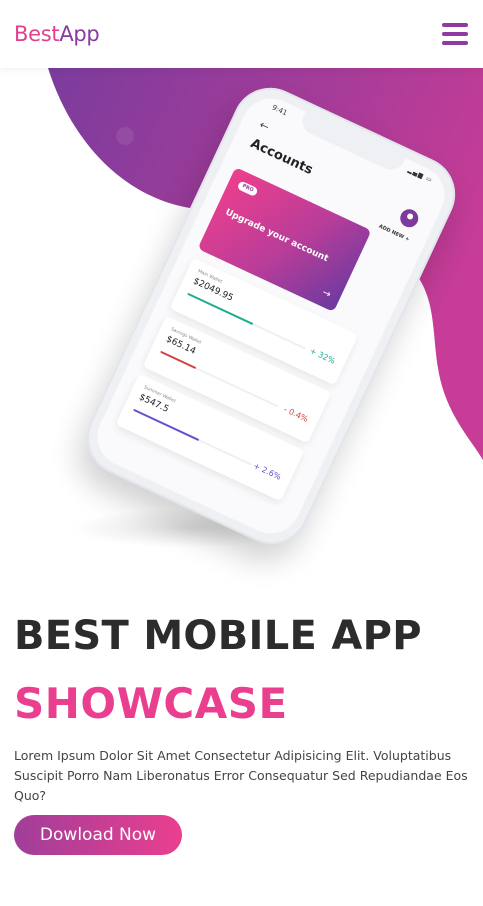 Image resolution: width=483 pixels, height=906 pixels. I want to click on wallet-change: + 2.6%, so click(267, 471).